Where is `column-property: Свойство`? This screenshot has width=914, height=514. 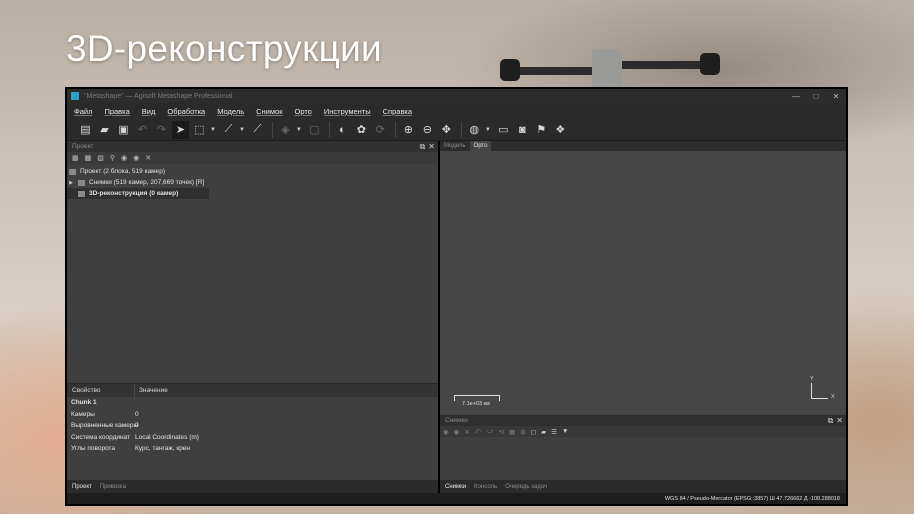
column-property: Свойство is located at coordinates (101, 390).